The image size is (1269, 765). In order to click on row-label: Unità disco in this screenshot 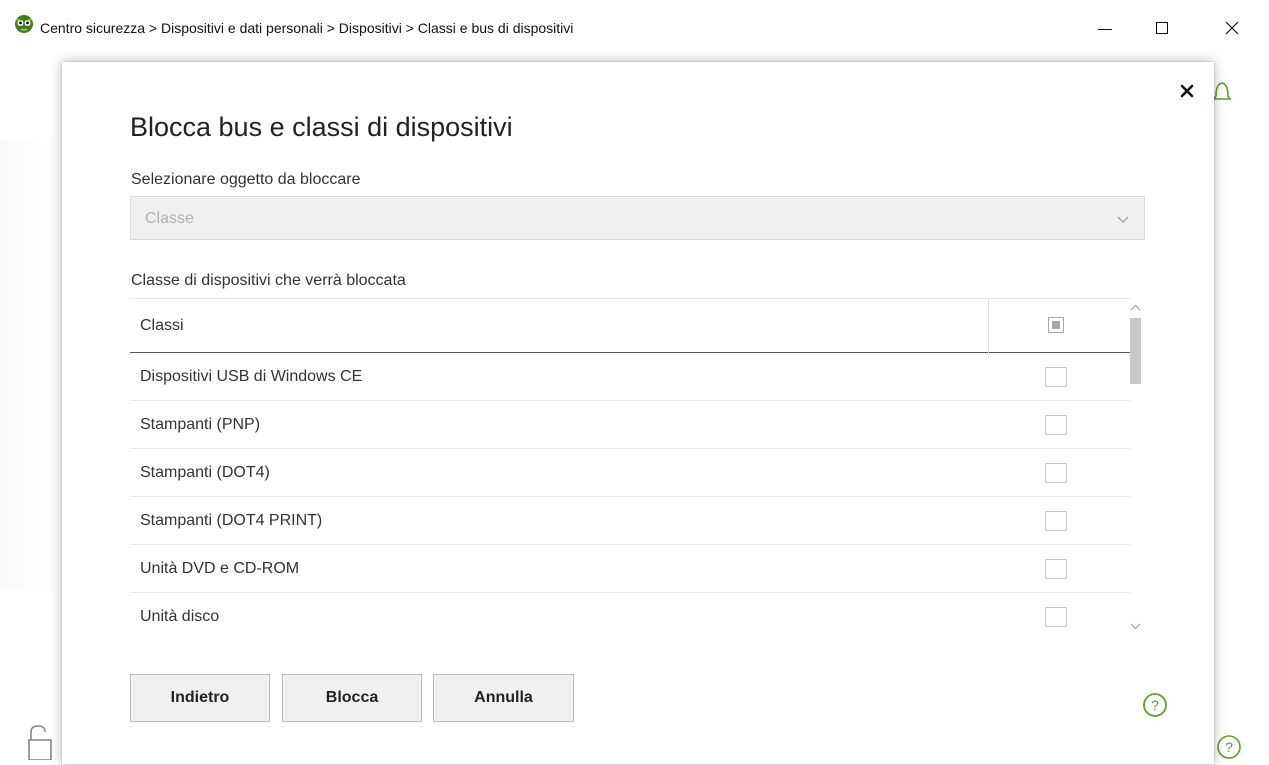, I will do `click(180, 616)`.